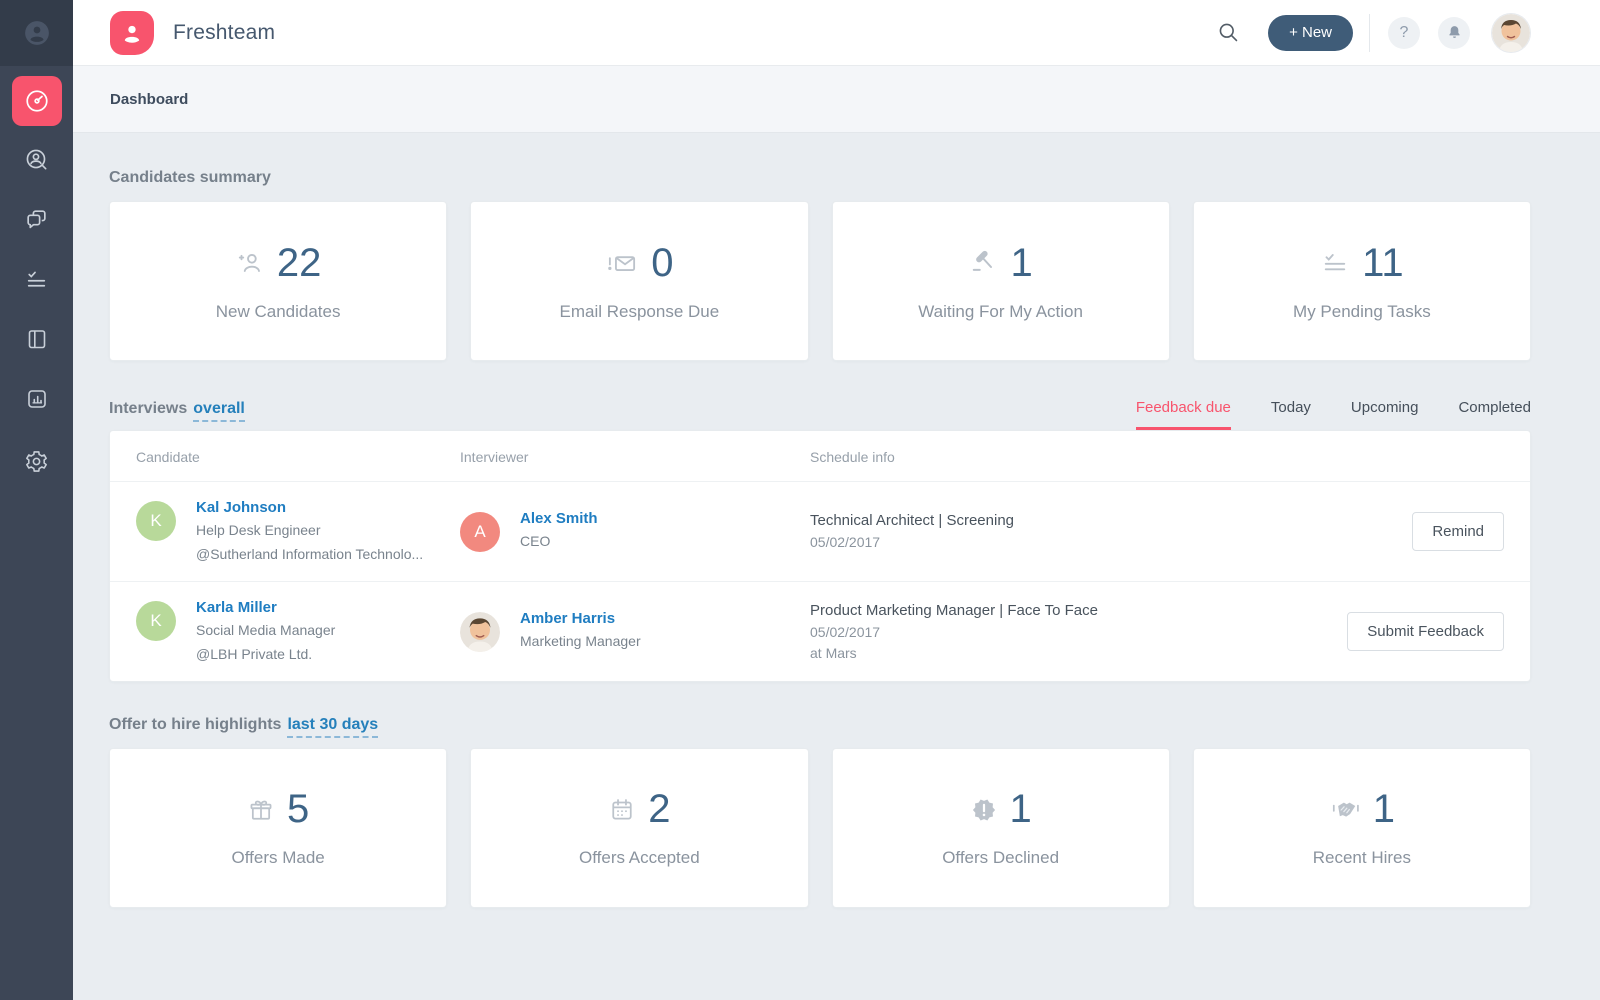 The width and height of the screenshot is (1600, 1000). I want to click on search-button, so click(1228, 32).